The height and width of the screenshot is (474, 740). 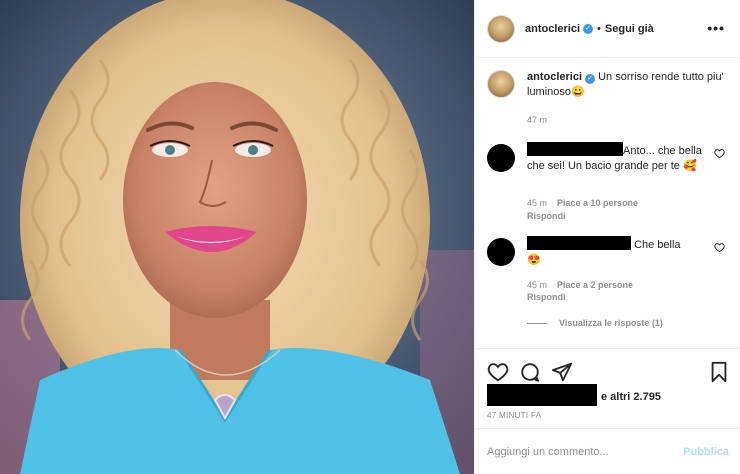 I want to click on comment-meta: 45 m Piace a 2 persone, so click(x=580, y=285).